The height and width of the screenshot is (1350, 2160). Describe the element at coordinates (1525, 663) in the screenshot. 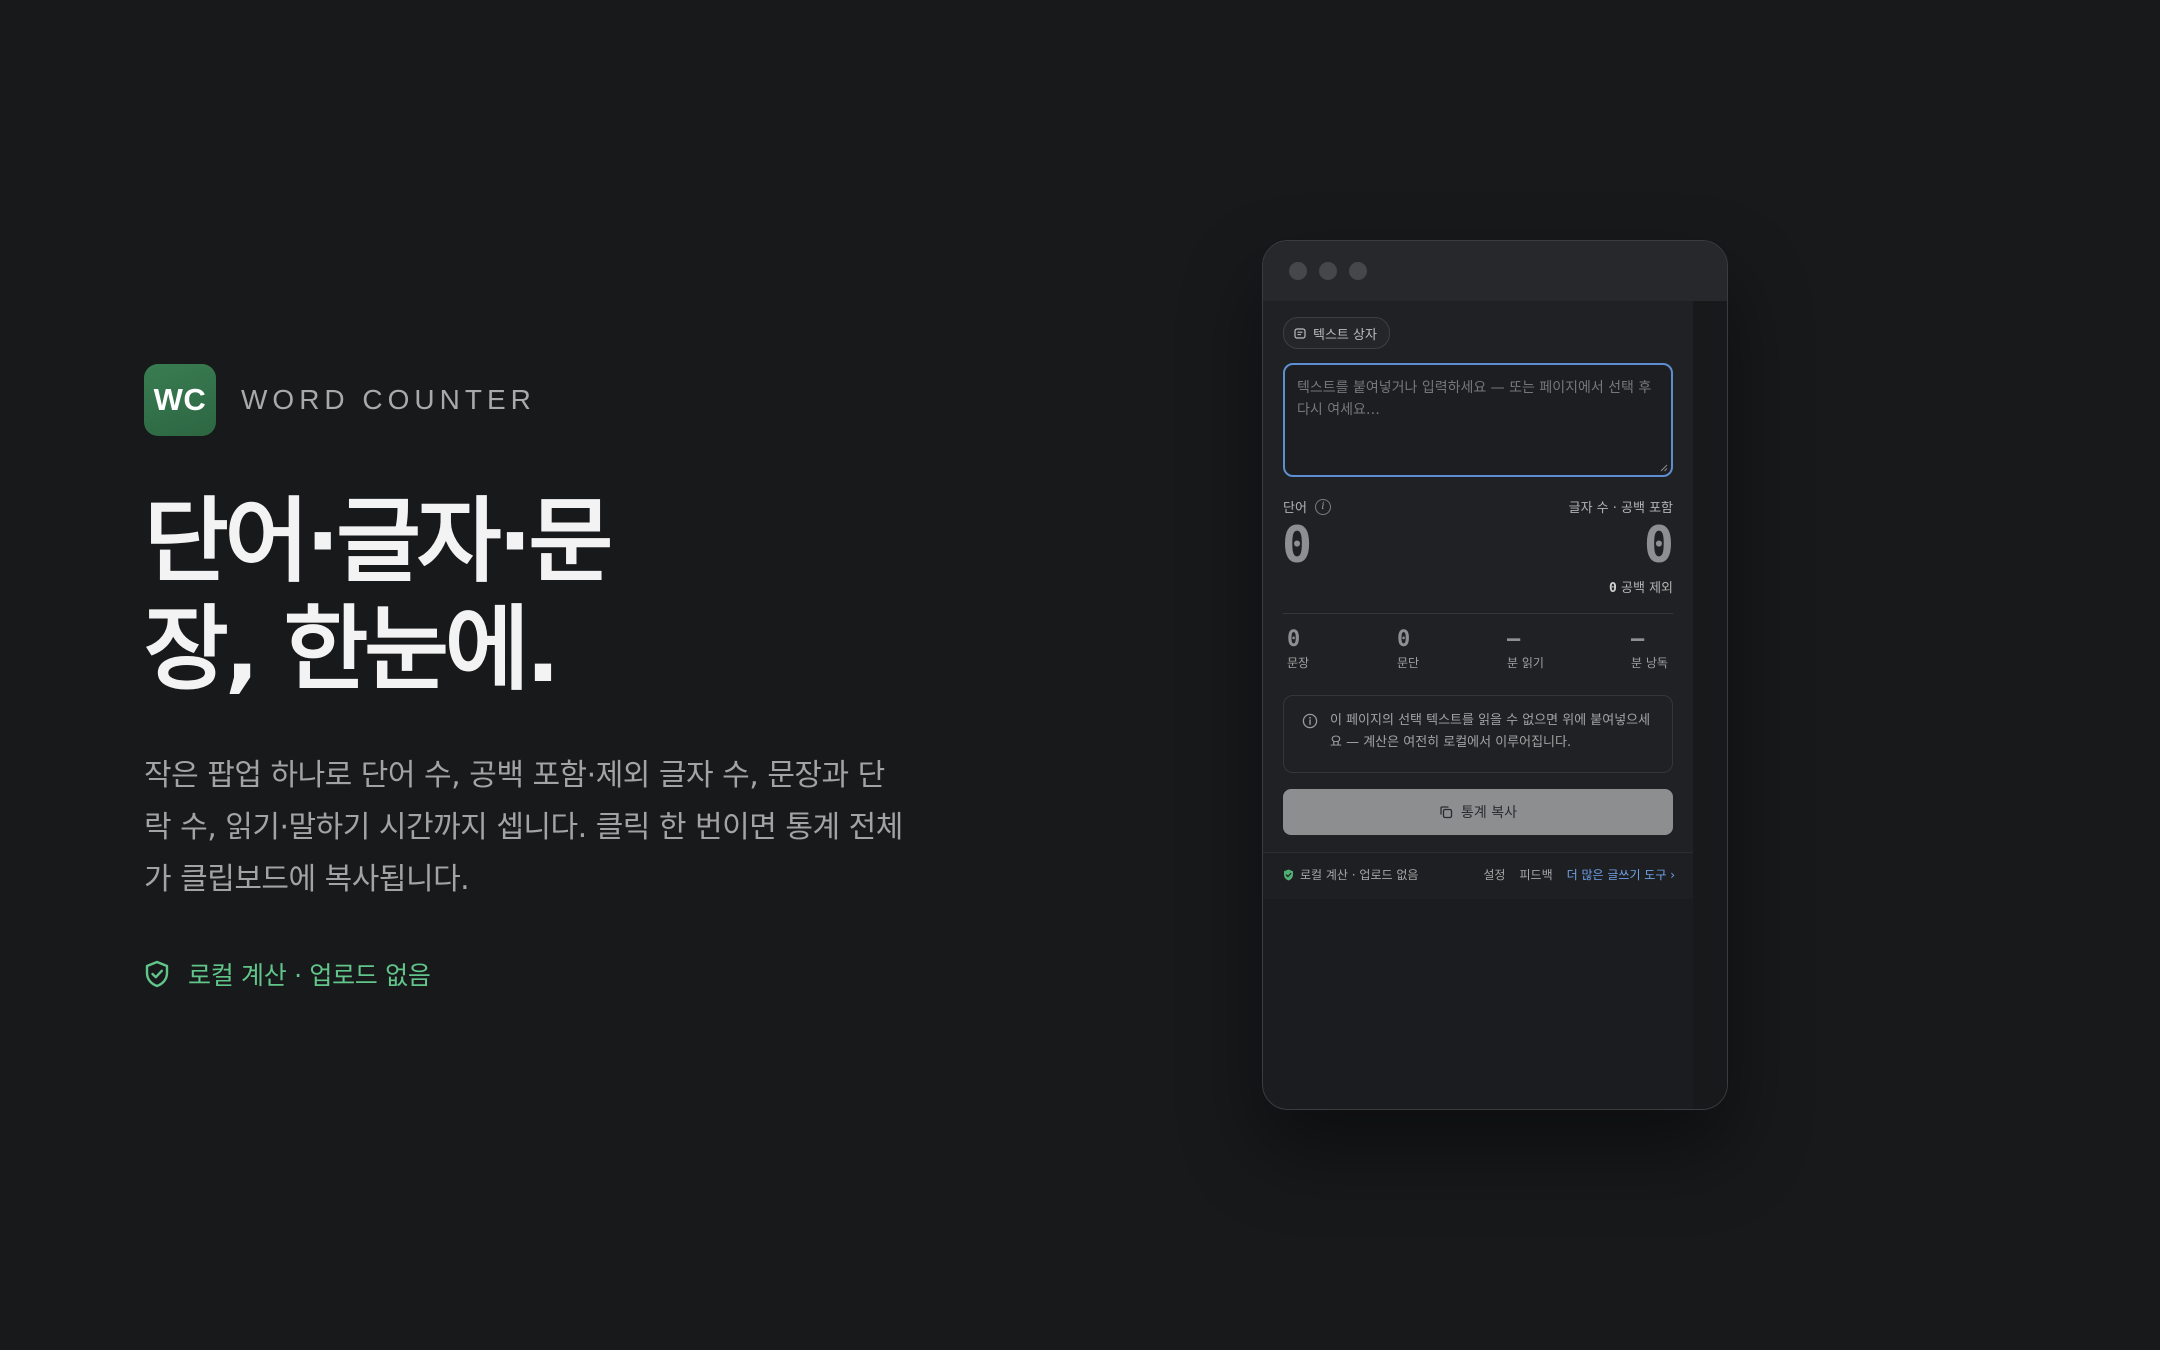

I see `stat-label: 분 읽기` at that location.